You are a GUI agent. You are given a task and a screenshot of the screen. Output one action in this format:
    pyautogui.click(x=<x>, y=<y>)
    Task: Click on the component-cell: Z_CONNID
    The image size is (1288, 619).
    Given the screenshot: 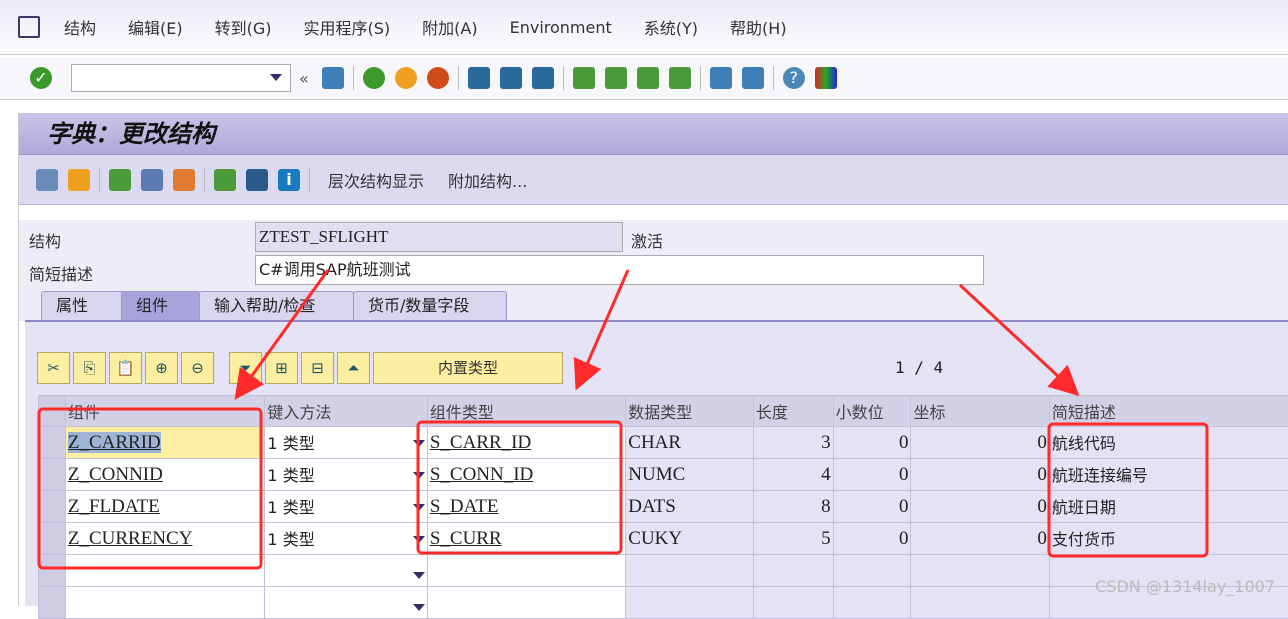 What is the action you would take?
    pyautogui.click(x=165, y=475)
    